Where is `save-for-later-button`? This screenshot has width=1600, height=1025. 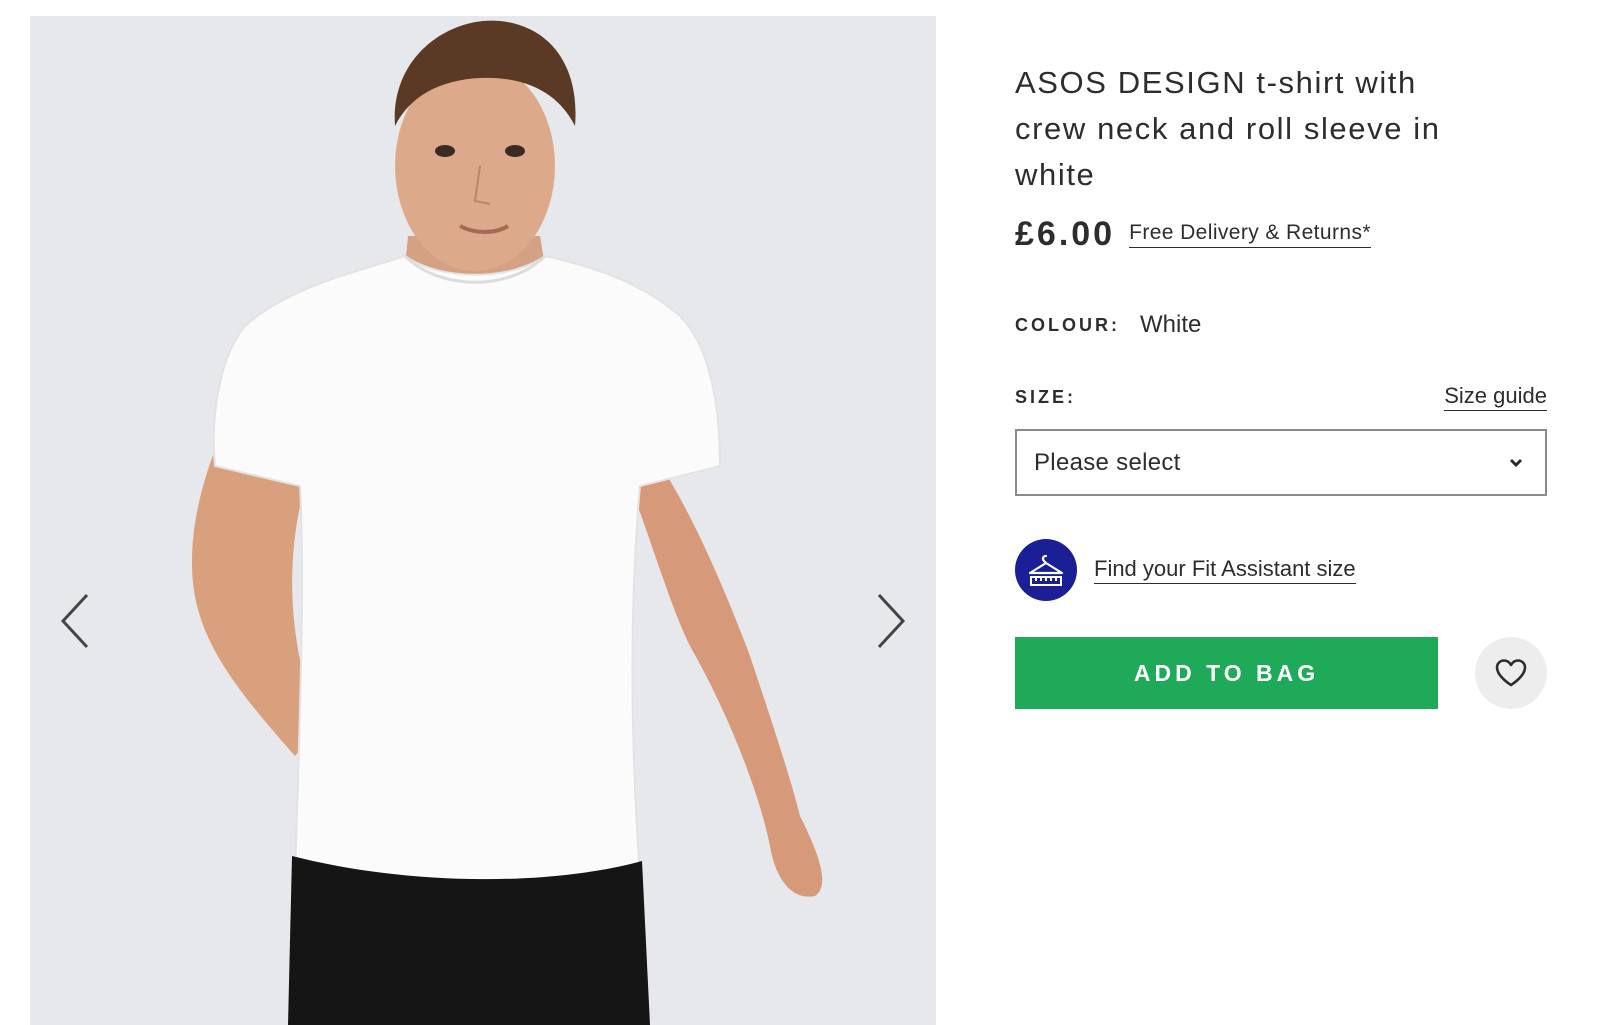
save-for-later-button is located at coordinates (1511, 673).